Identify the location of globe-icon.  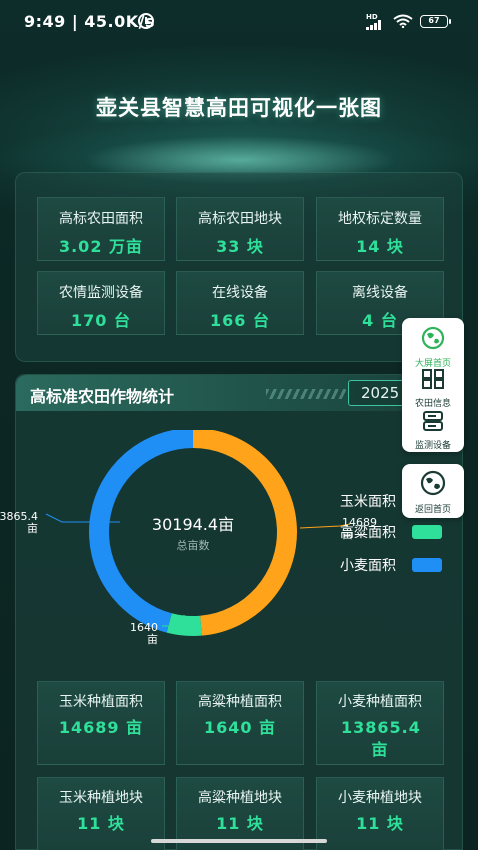
(433, 483).